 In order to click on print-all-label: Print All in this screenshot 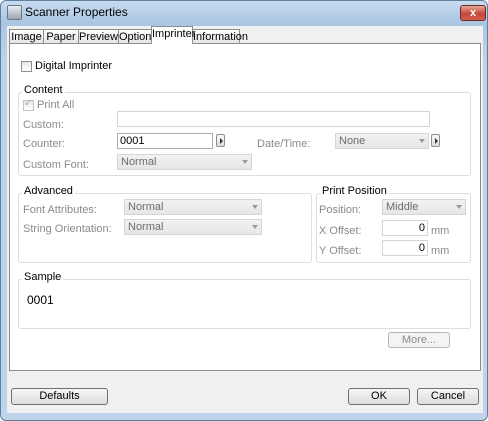, I will do `click(56, 105)`.